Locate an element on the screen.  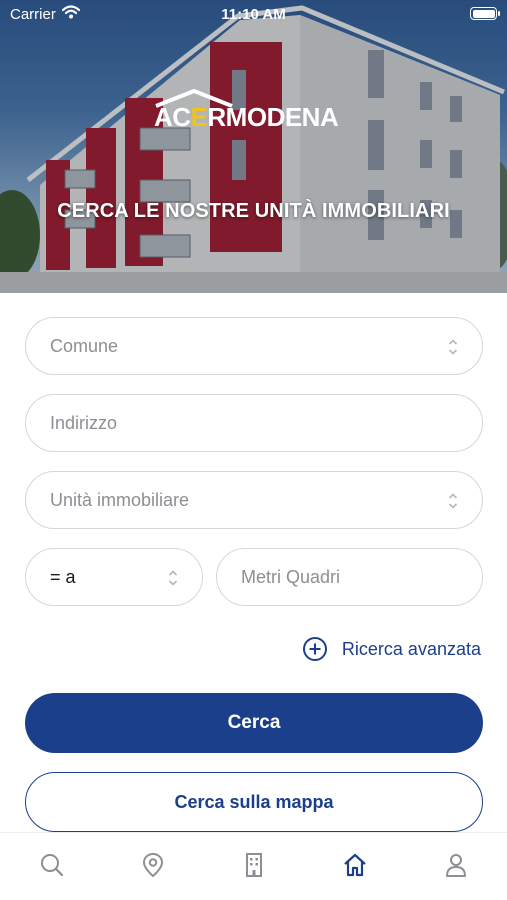
home-icon is located at coordinates (355, 865).